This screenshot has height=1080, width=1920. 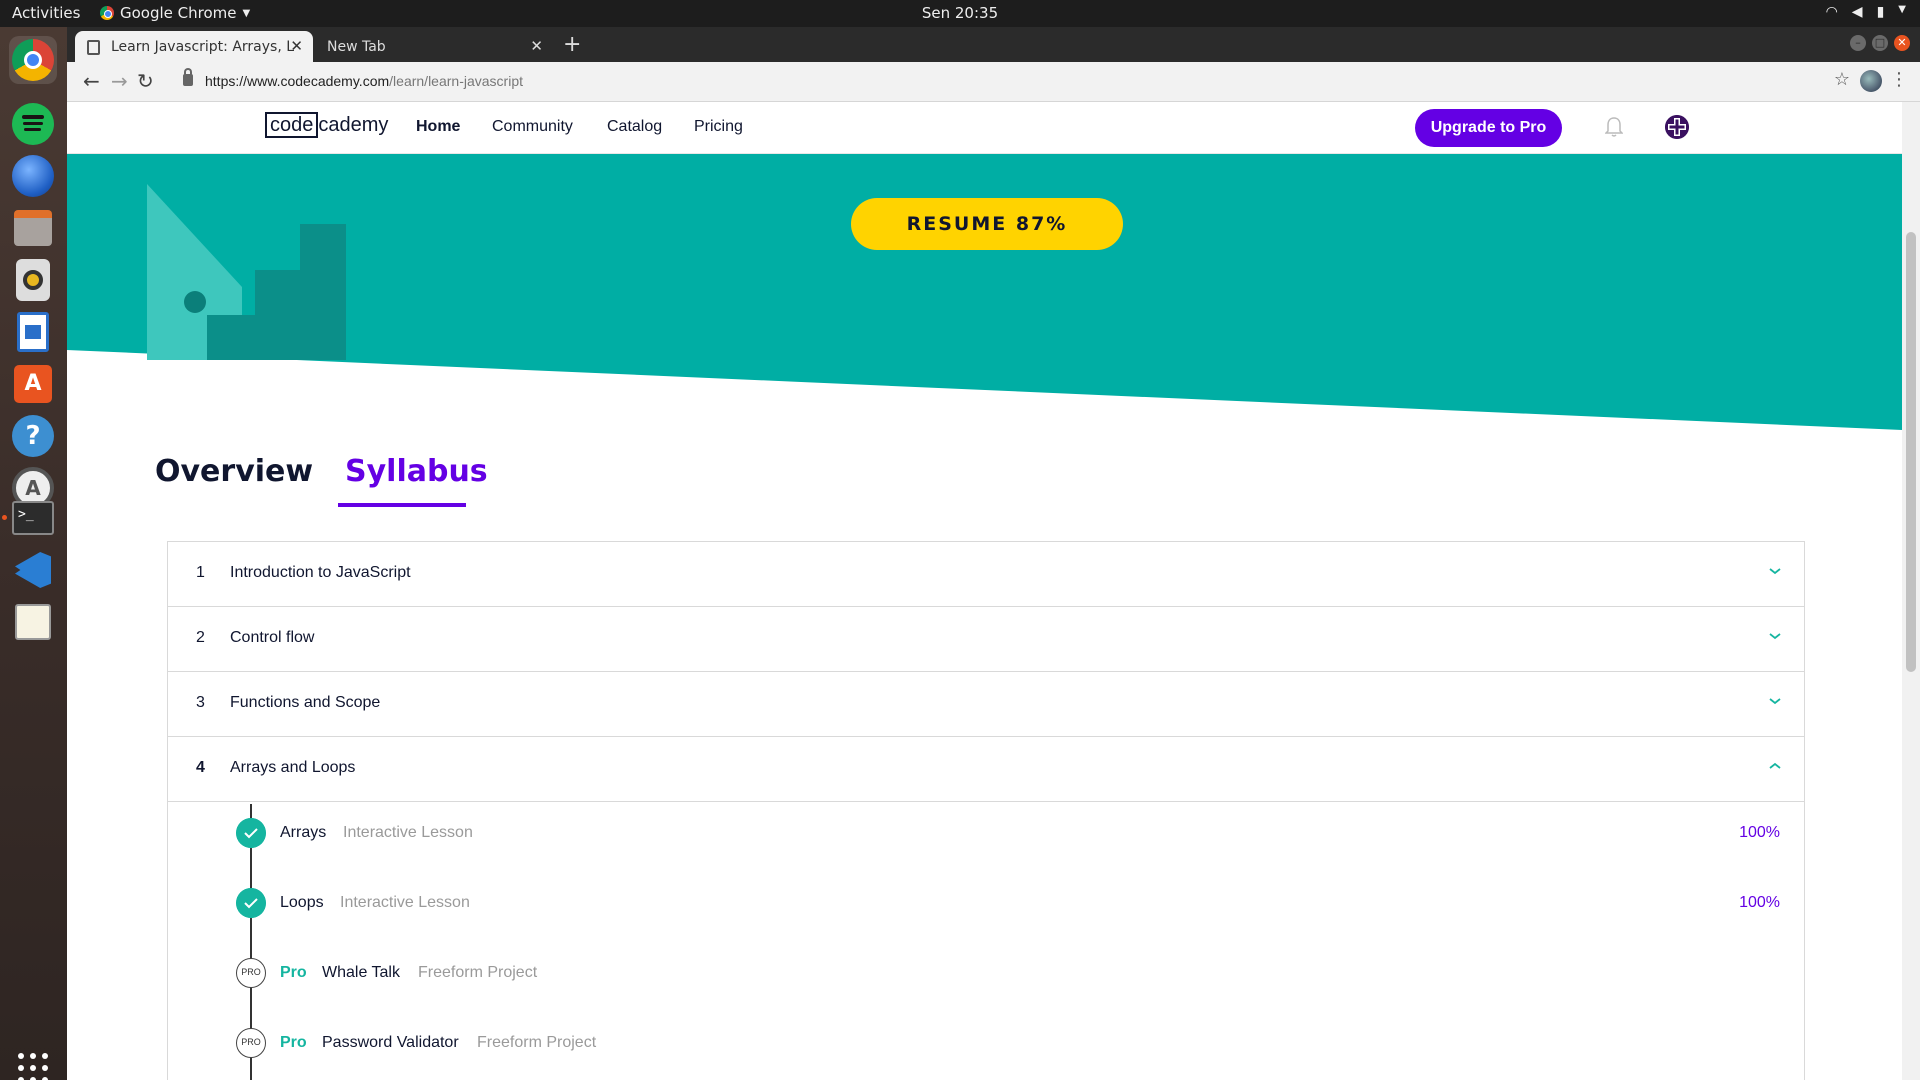 I want to click on rhythmbox-icon, so click(x=33, y=280).